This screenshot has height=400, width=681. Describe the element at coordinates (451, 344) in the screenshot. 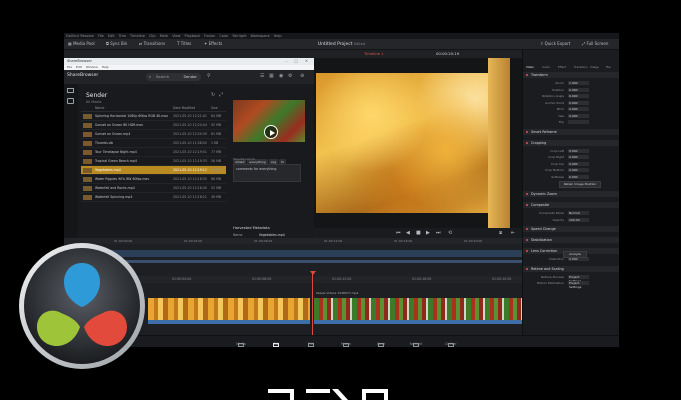

I see `page-tab: Deliver` at that location.